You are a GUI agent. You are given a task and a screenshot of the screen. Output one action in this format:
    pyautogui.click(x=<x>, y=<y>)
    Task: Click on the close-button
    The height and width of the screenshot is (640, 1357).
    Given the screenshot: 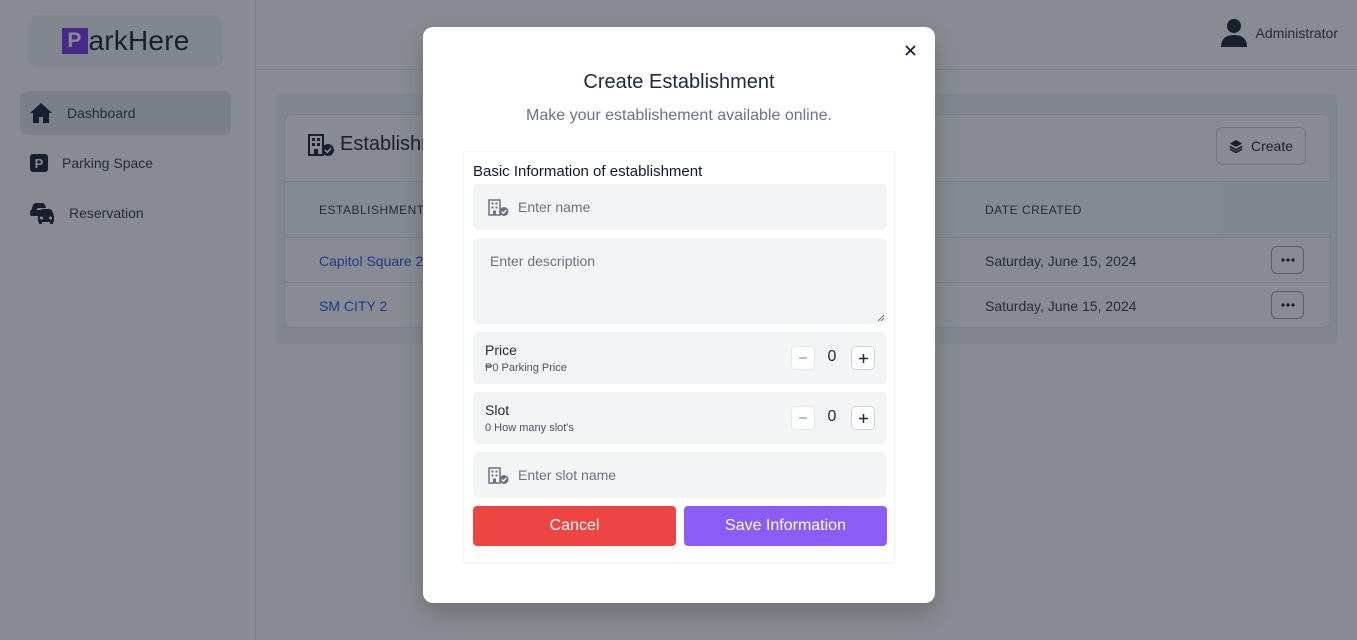 What is the action you would take?
    pyautogui.click(x=910, y=50)
    